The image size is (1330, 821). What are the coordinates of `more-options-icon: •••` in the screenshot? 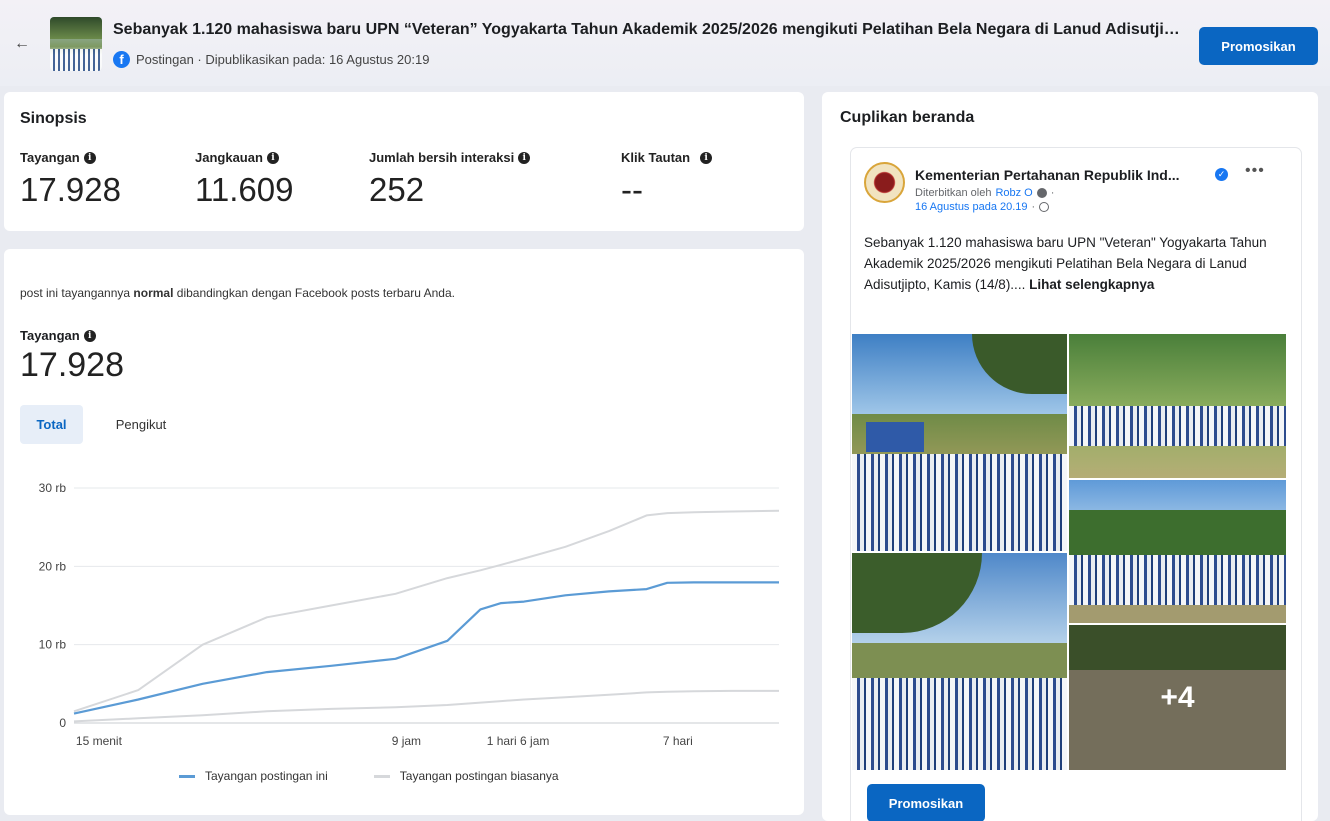 It's located at (1255, 171).